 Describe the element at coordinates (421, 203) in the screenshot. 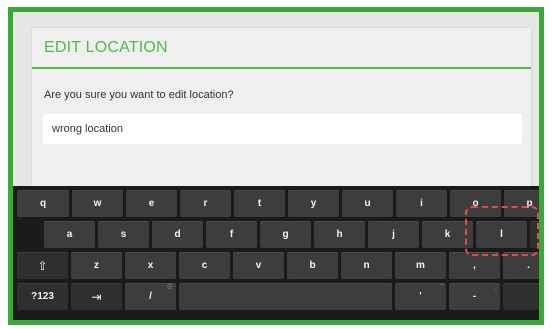

I see `key-i: i` at that location.